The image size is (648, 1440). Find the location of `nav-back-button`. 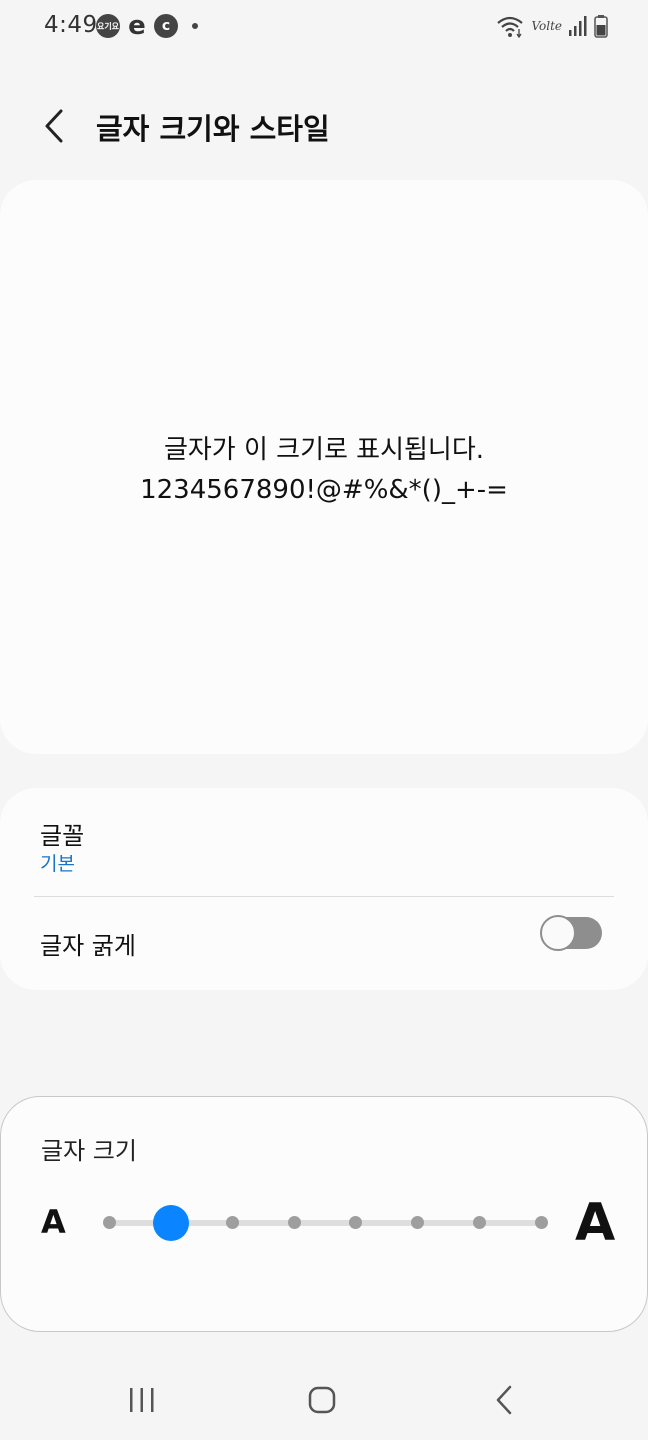

nav-back-button is located at coordinates (504, 1400).